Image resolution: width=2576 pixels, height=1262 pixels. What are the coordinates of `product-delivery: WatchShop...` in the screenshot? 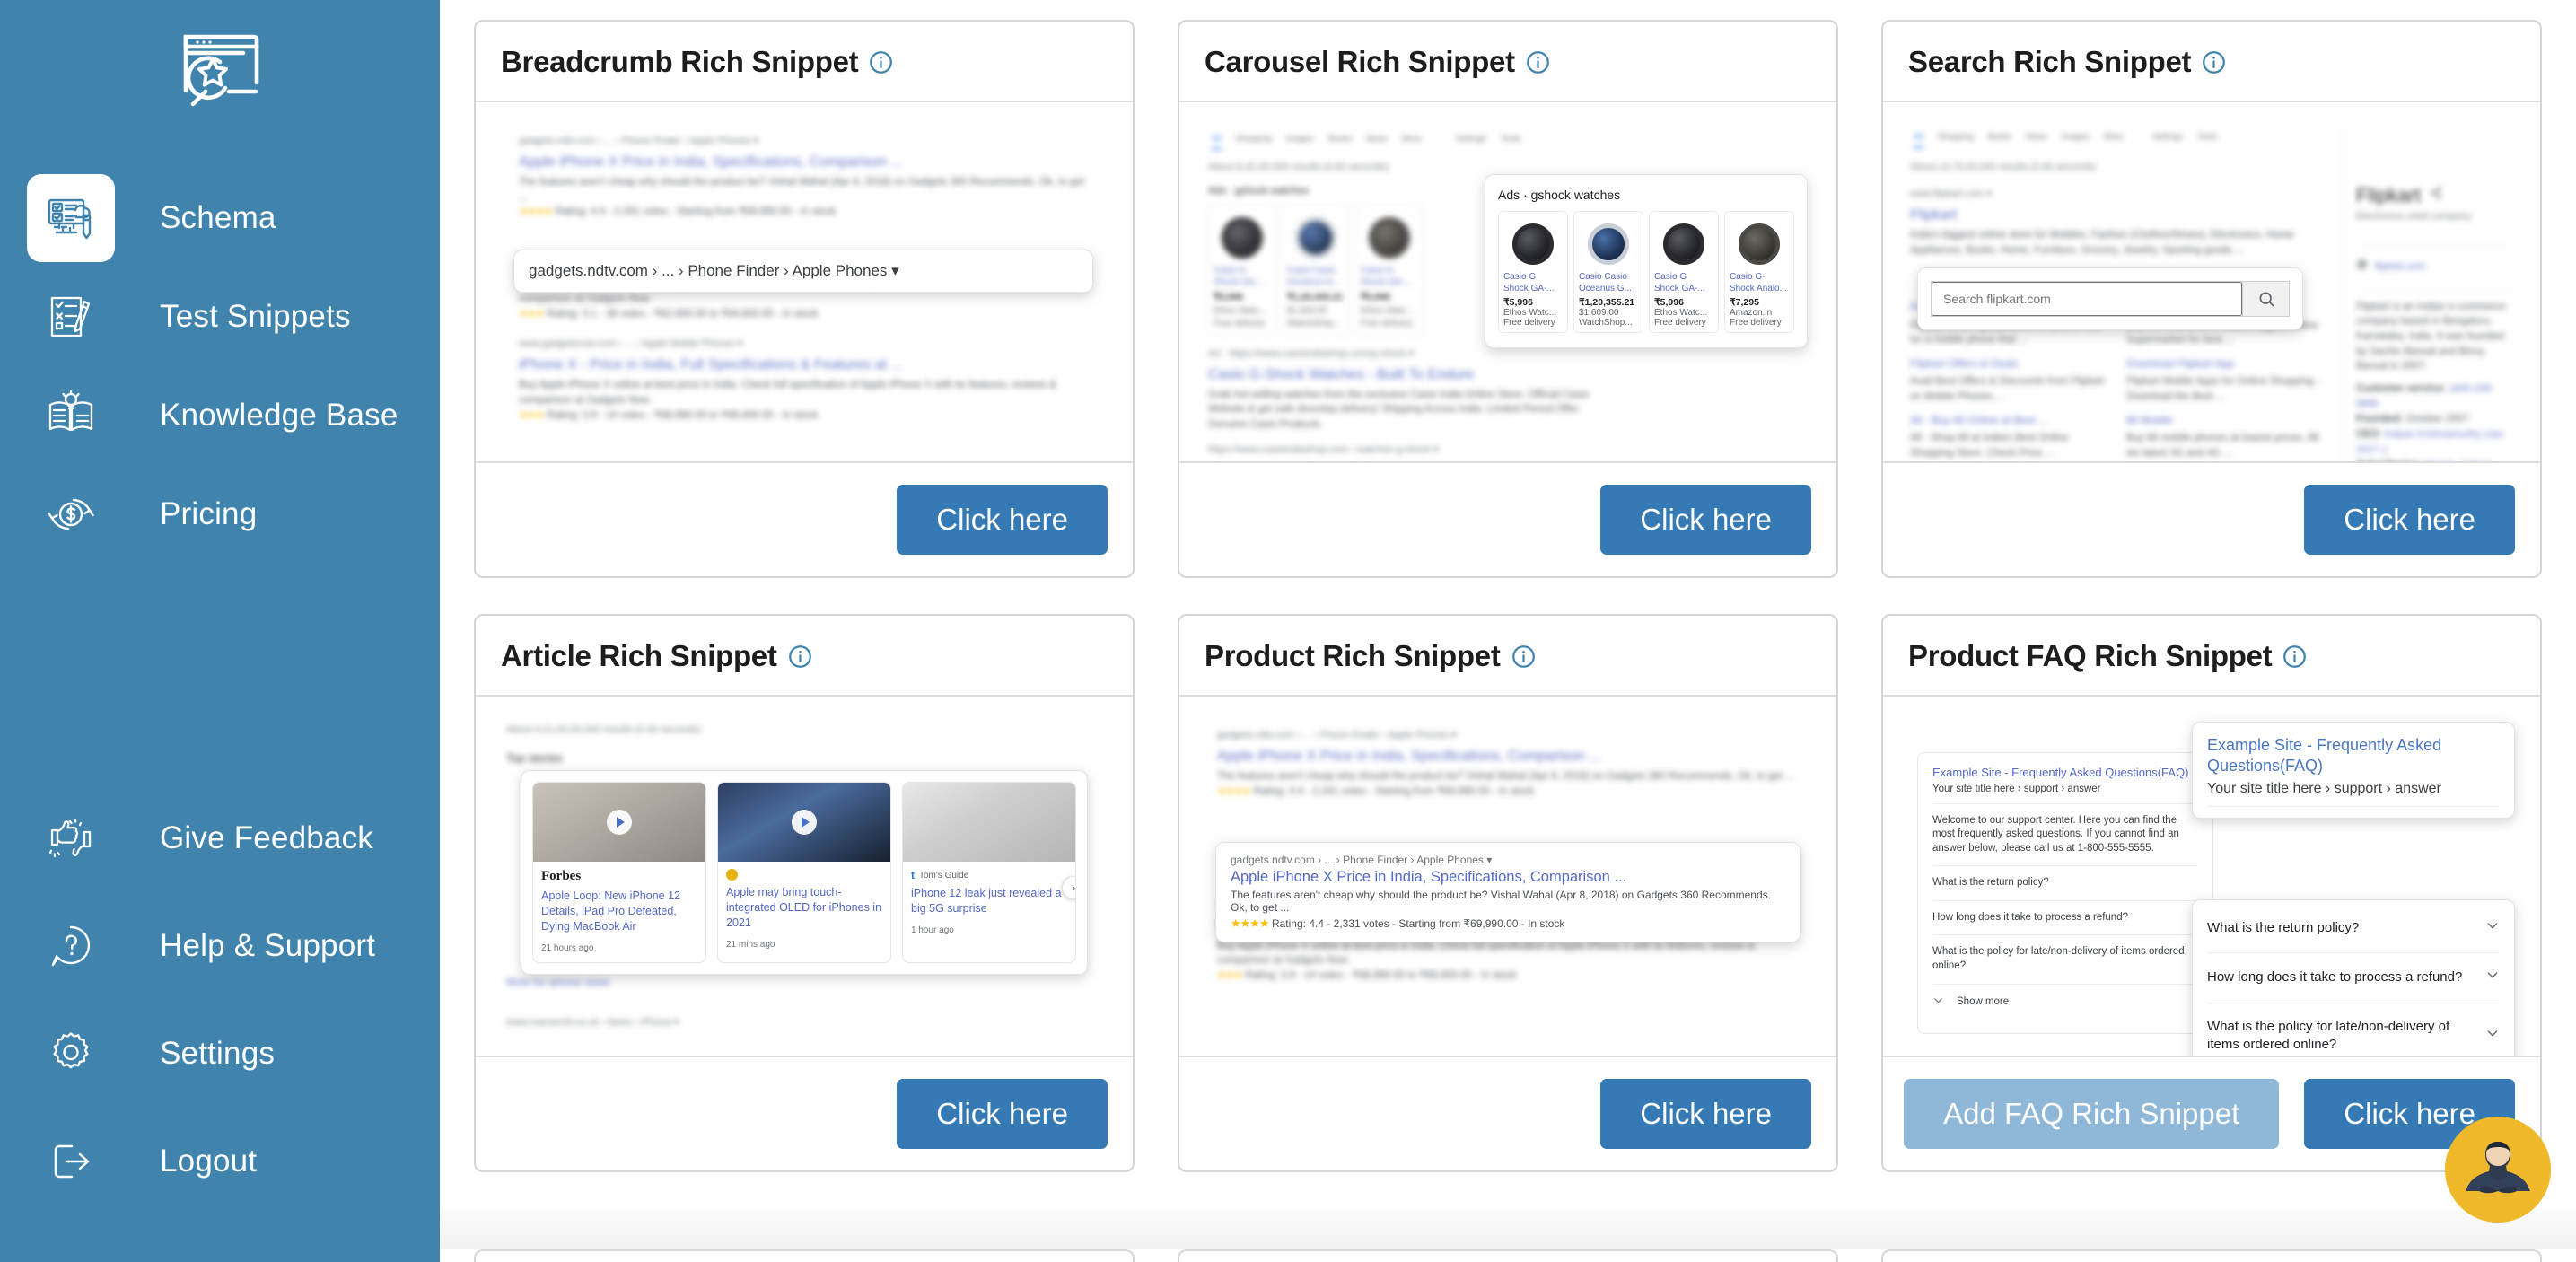 It's located at (1314, 324).